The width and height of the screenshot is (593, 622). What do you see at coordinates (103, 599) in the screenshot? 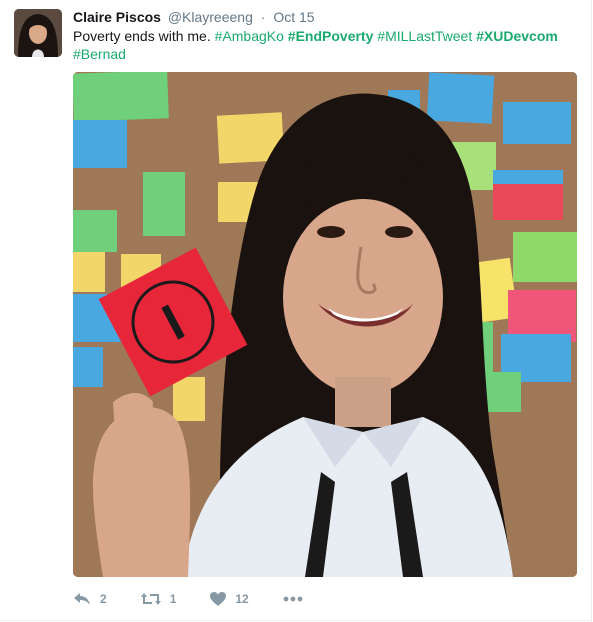
I see `reply-count: 2` at bounding box center [103, 599].